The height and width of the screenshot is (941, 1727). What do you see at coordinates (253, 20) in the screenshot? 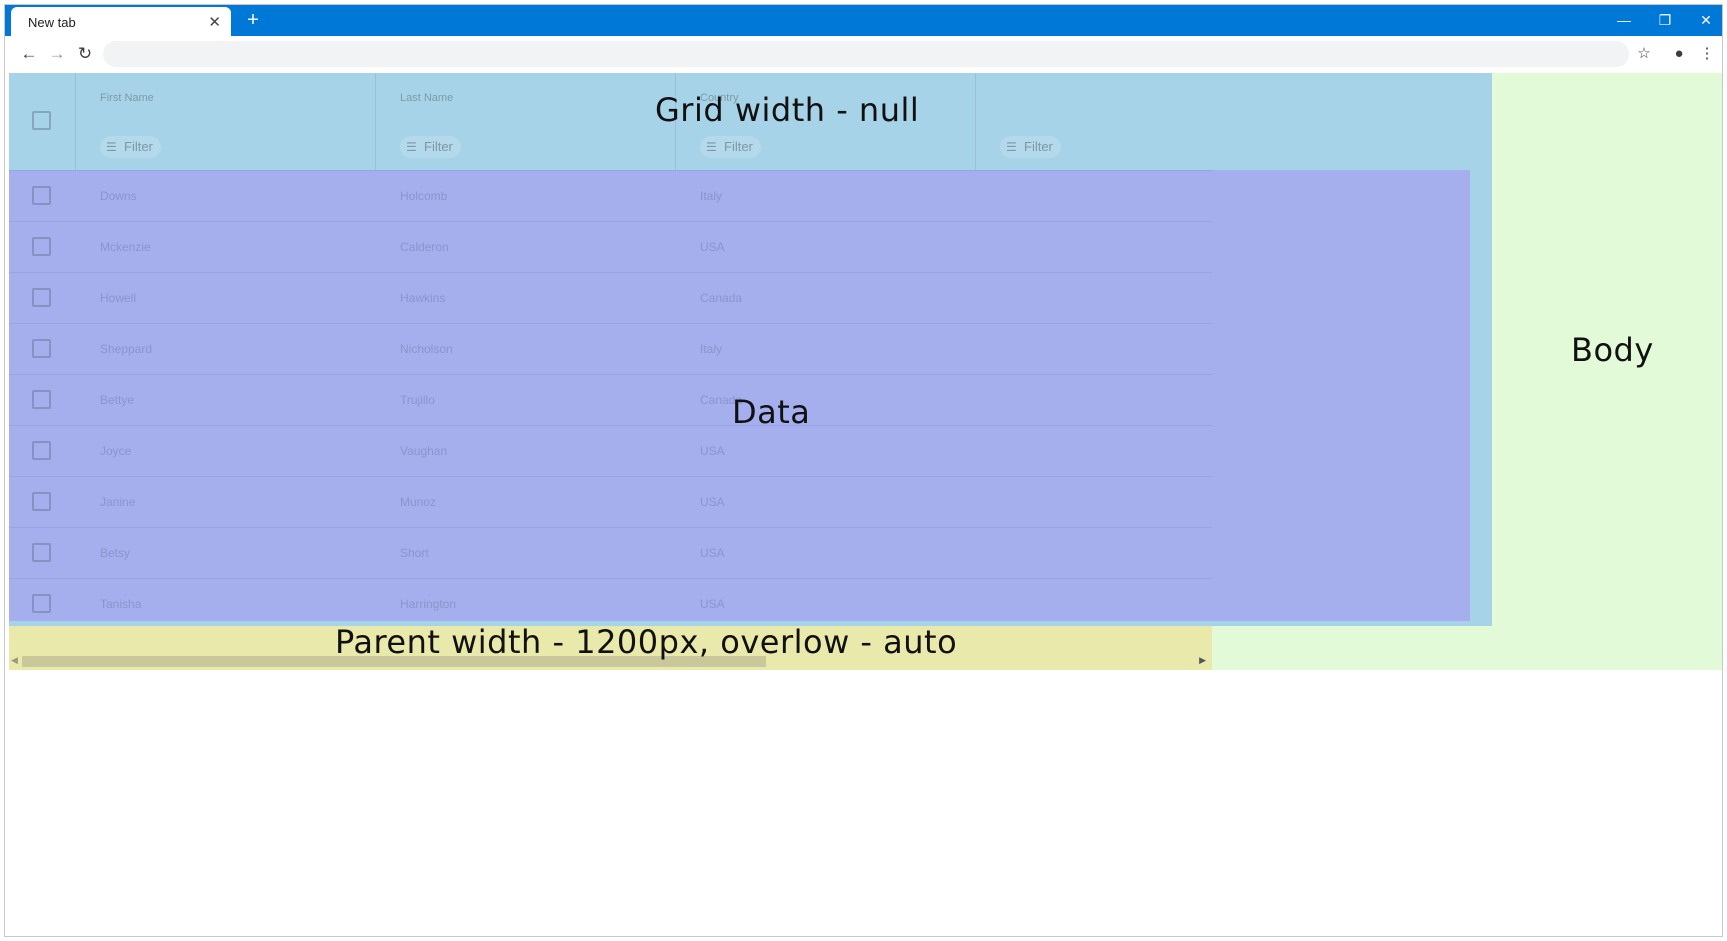
I see `new-tab-button: +` at bounding box center [253, 20].